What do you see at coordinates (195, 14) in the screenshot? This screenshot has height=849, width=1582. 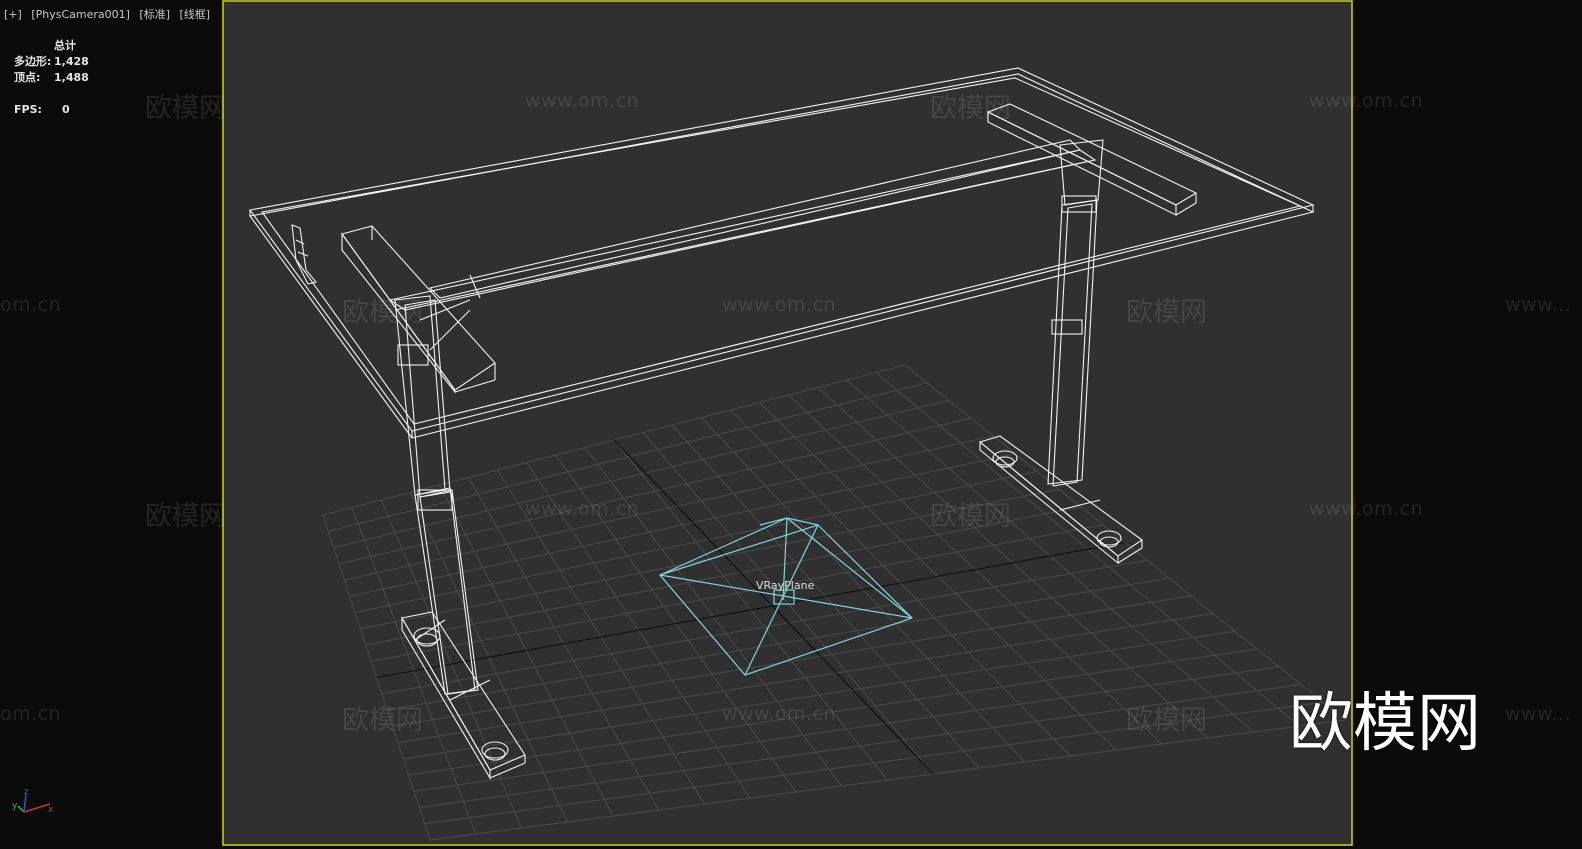 I see `viewport-display-mode-label: [线框]` at bounding box center [195, 14].